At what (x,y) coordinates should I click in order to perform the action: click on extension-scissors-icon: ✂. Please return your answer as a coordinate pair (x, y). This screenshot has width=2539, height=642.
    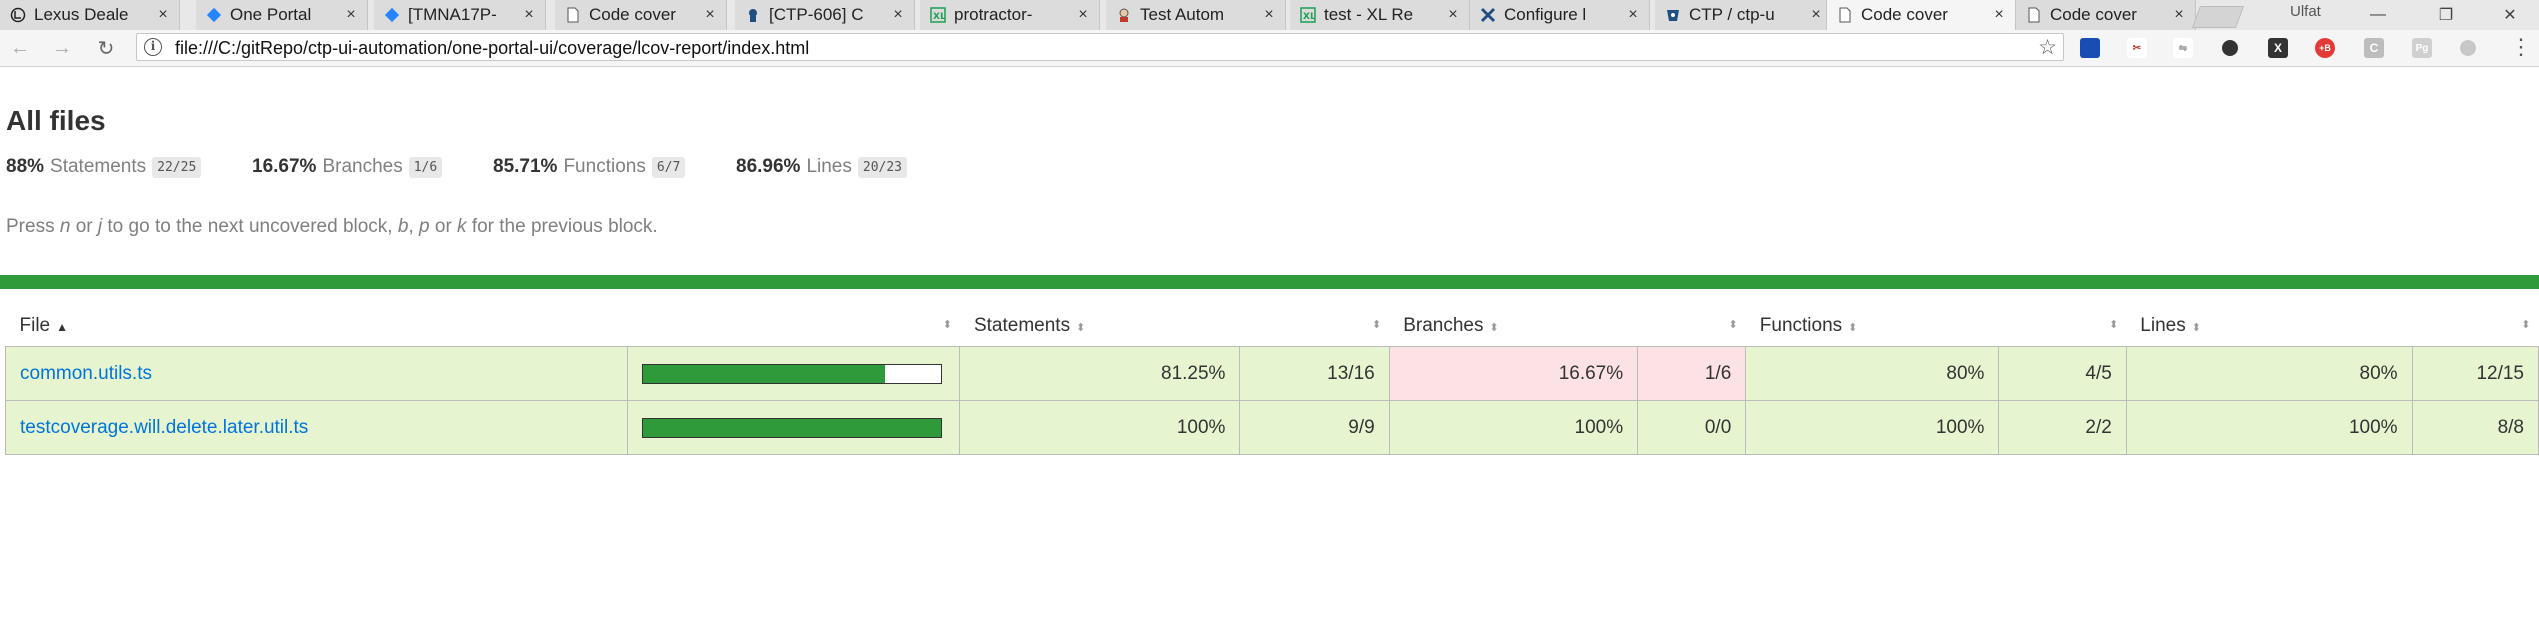
    Looking at the image, I should click on (2137, 48).